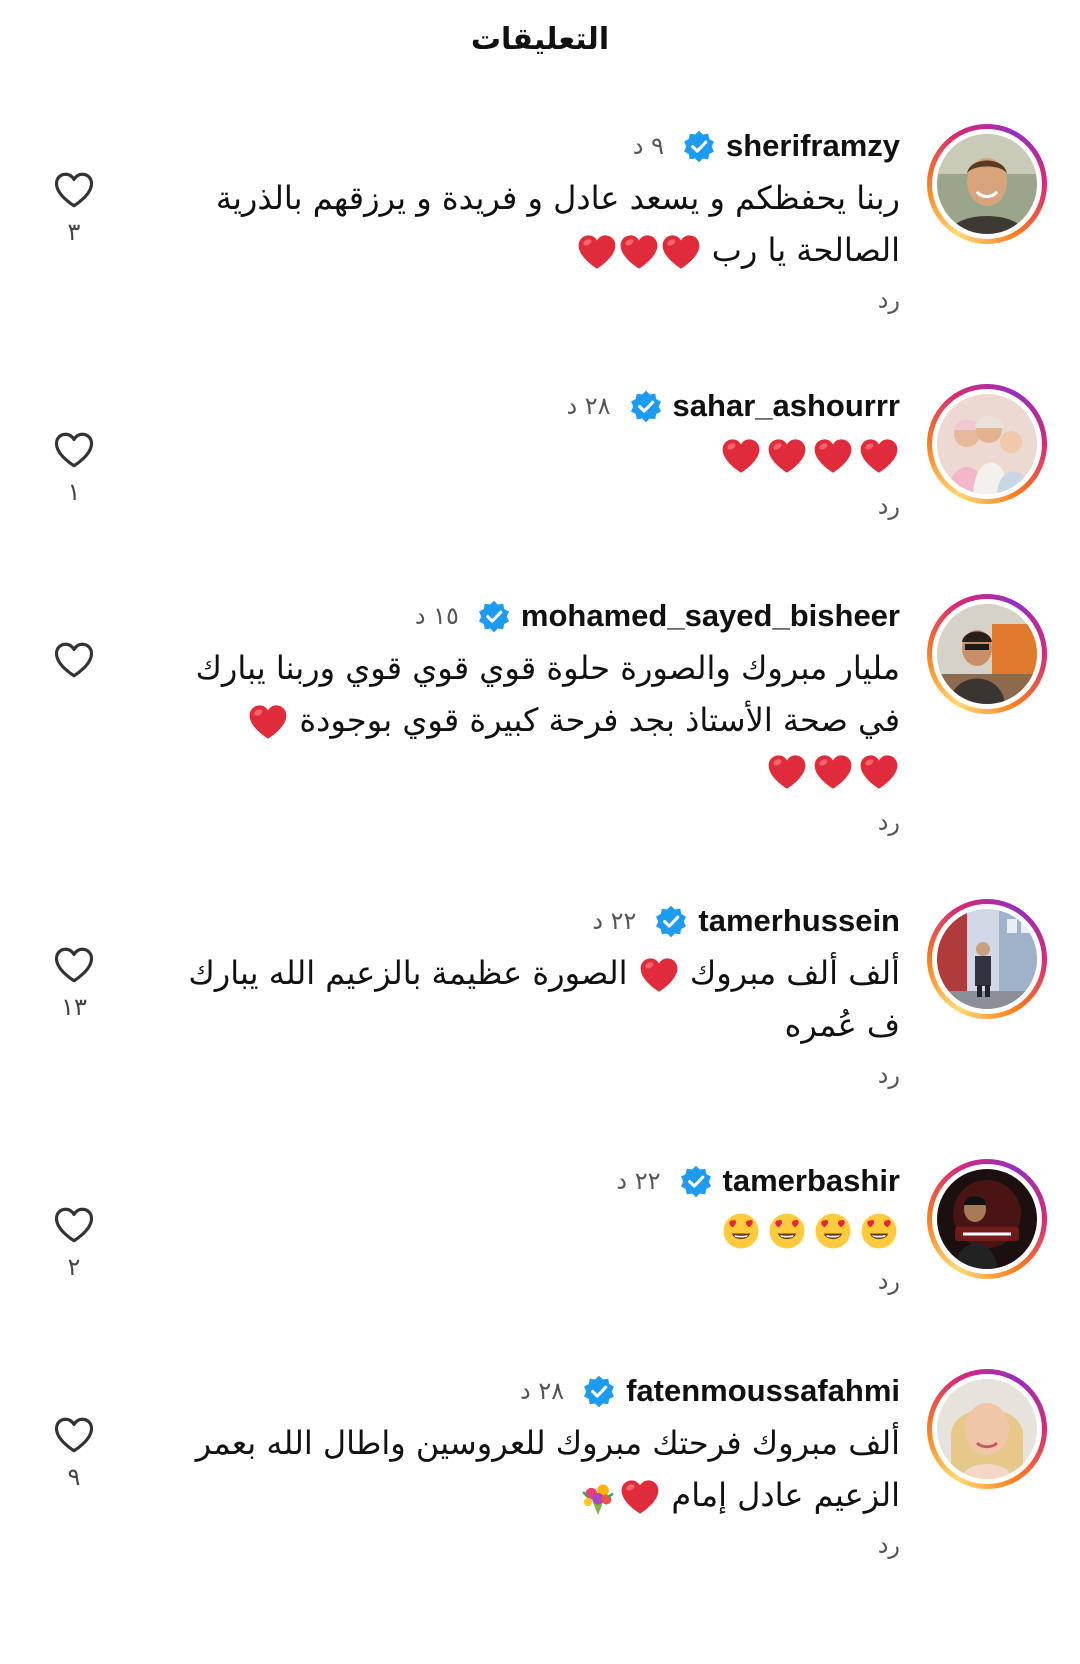  I want to click on like-control: ١٣, so click(74, 983).